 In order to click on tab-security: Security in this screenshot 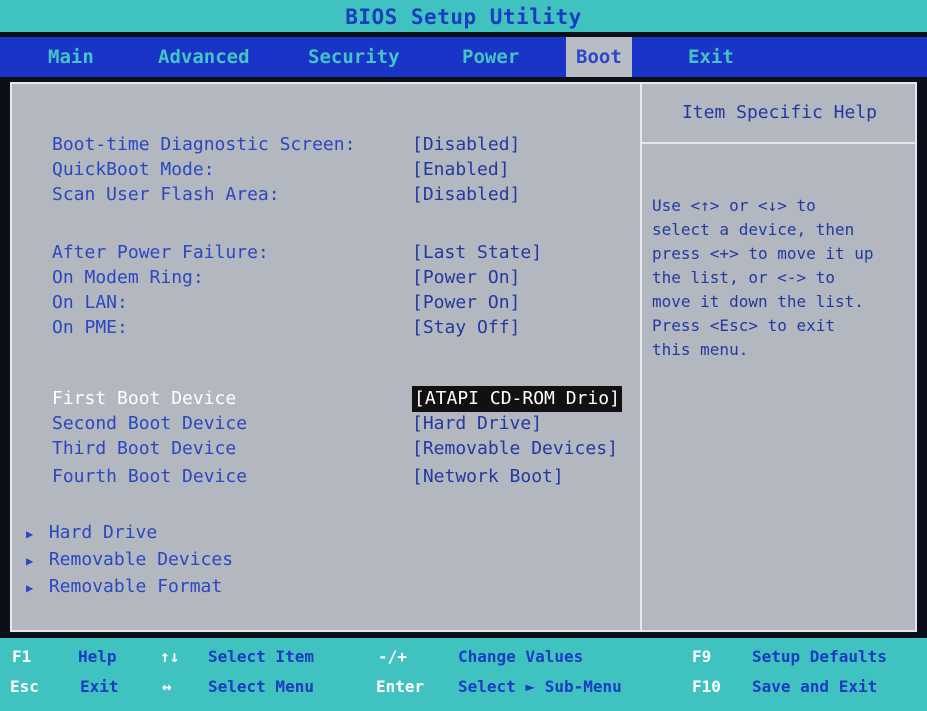, I will do `click(354, 57)`.